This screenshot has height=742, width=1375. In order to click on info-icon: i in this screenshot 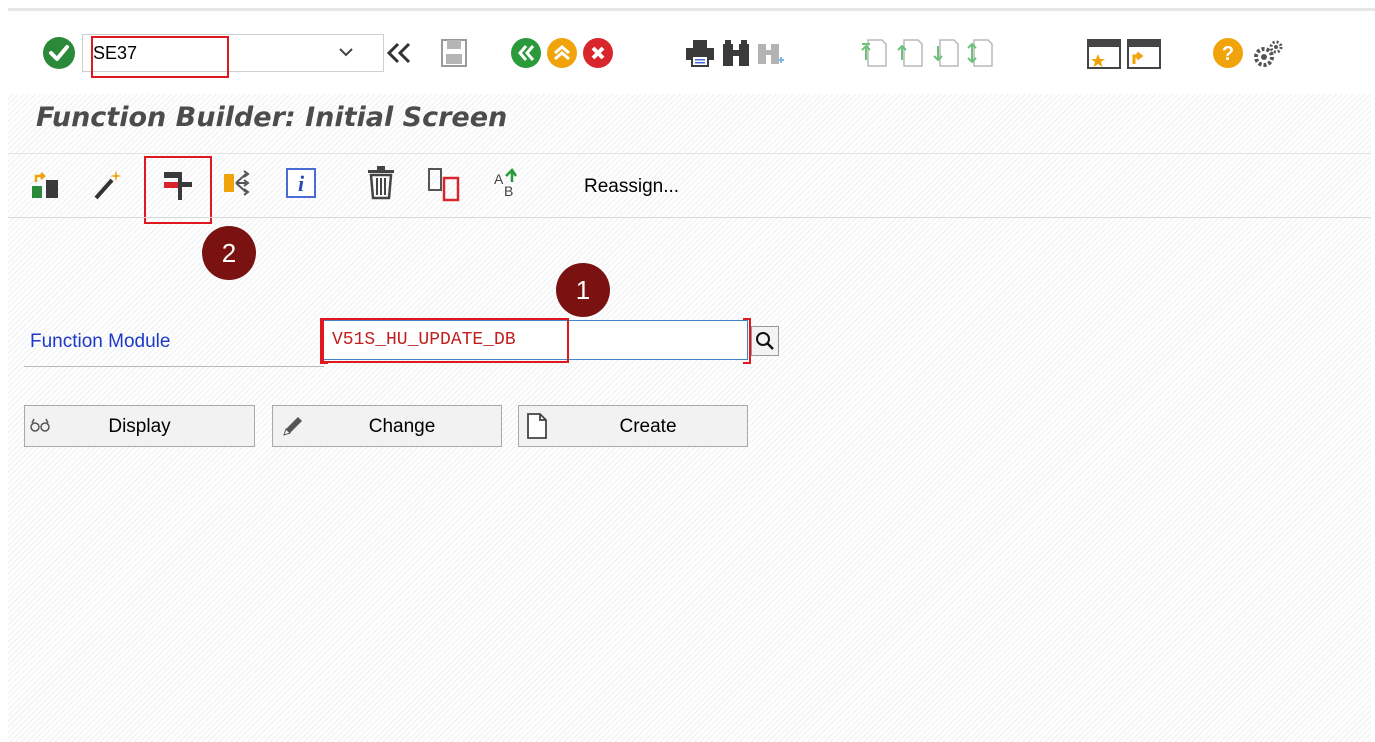, I will do `click(301, 184)`.